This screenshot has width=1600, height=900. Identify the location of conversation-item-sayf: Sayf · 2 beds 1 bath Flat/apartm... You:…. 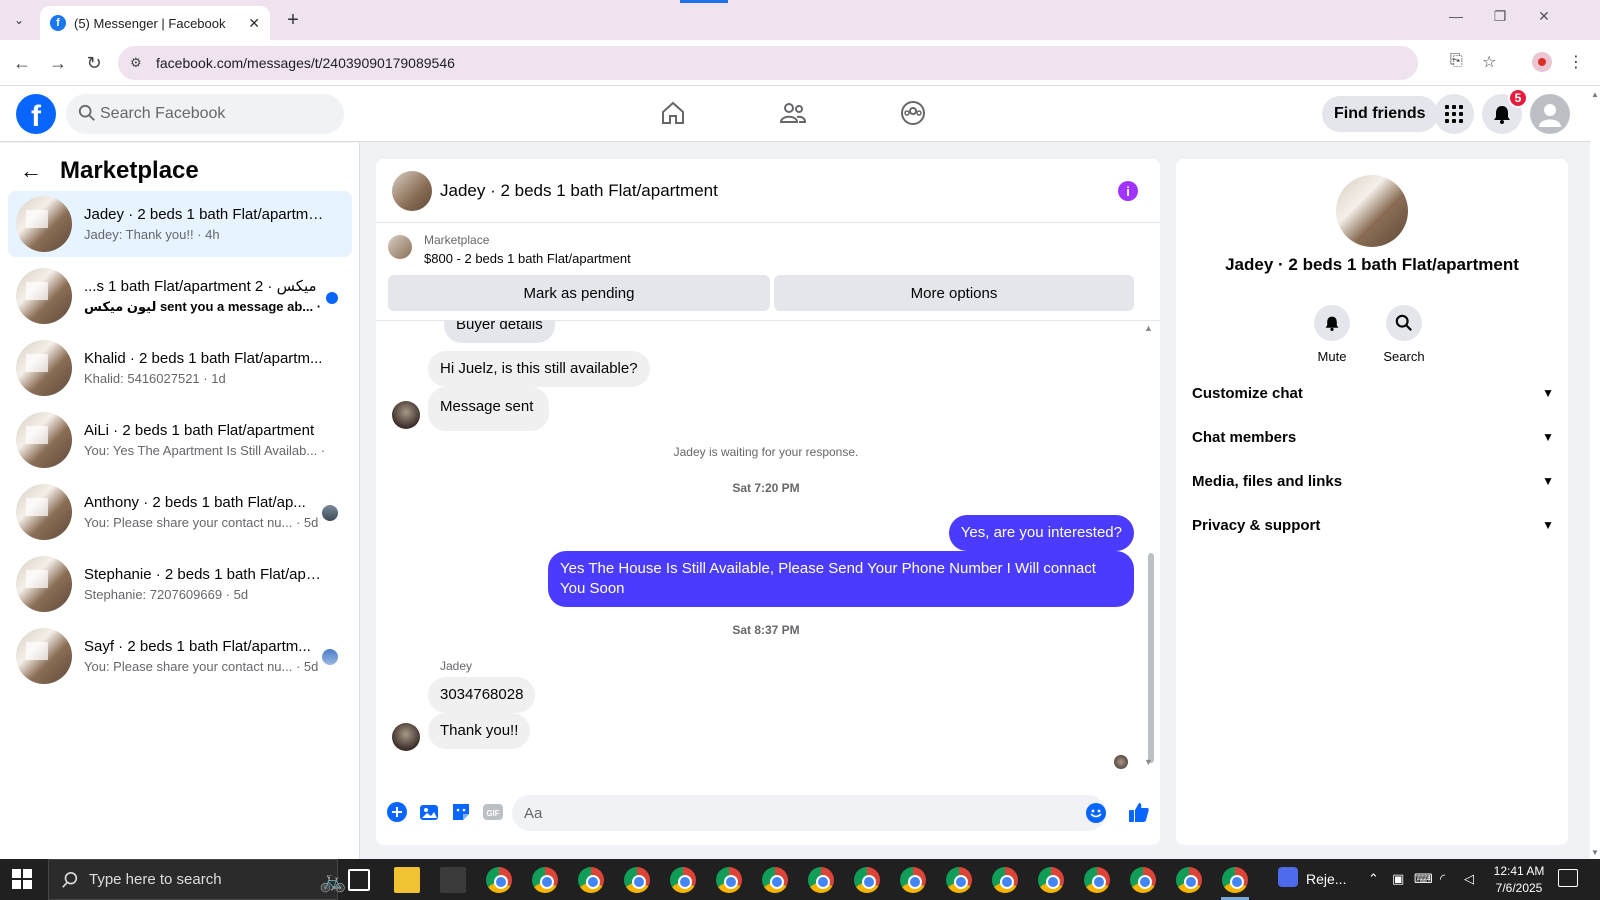
(180, 656).